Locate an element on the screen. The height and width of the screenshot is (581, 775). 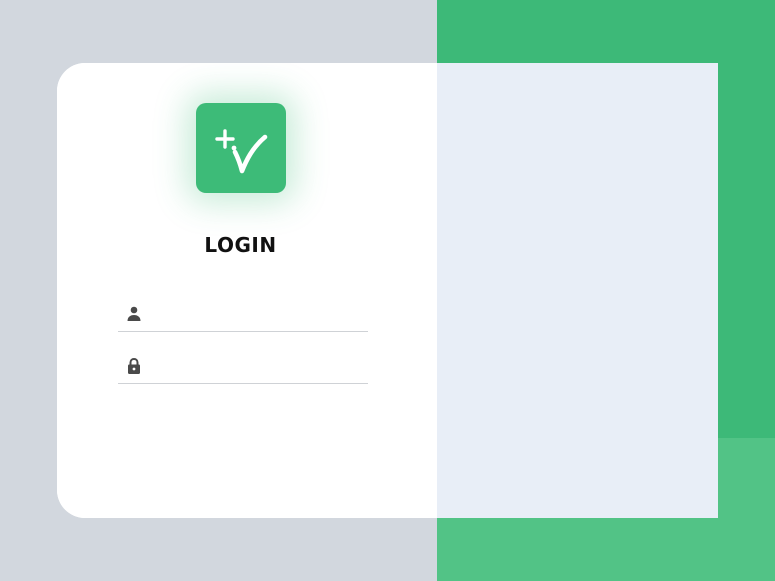
user-icon is located at coordinates (134, 313).